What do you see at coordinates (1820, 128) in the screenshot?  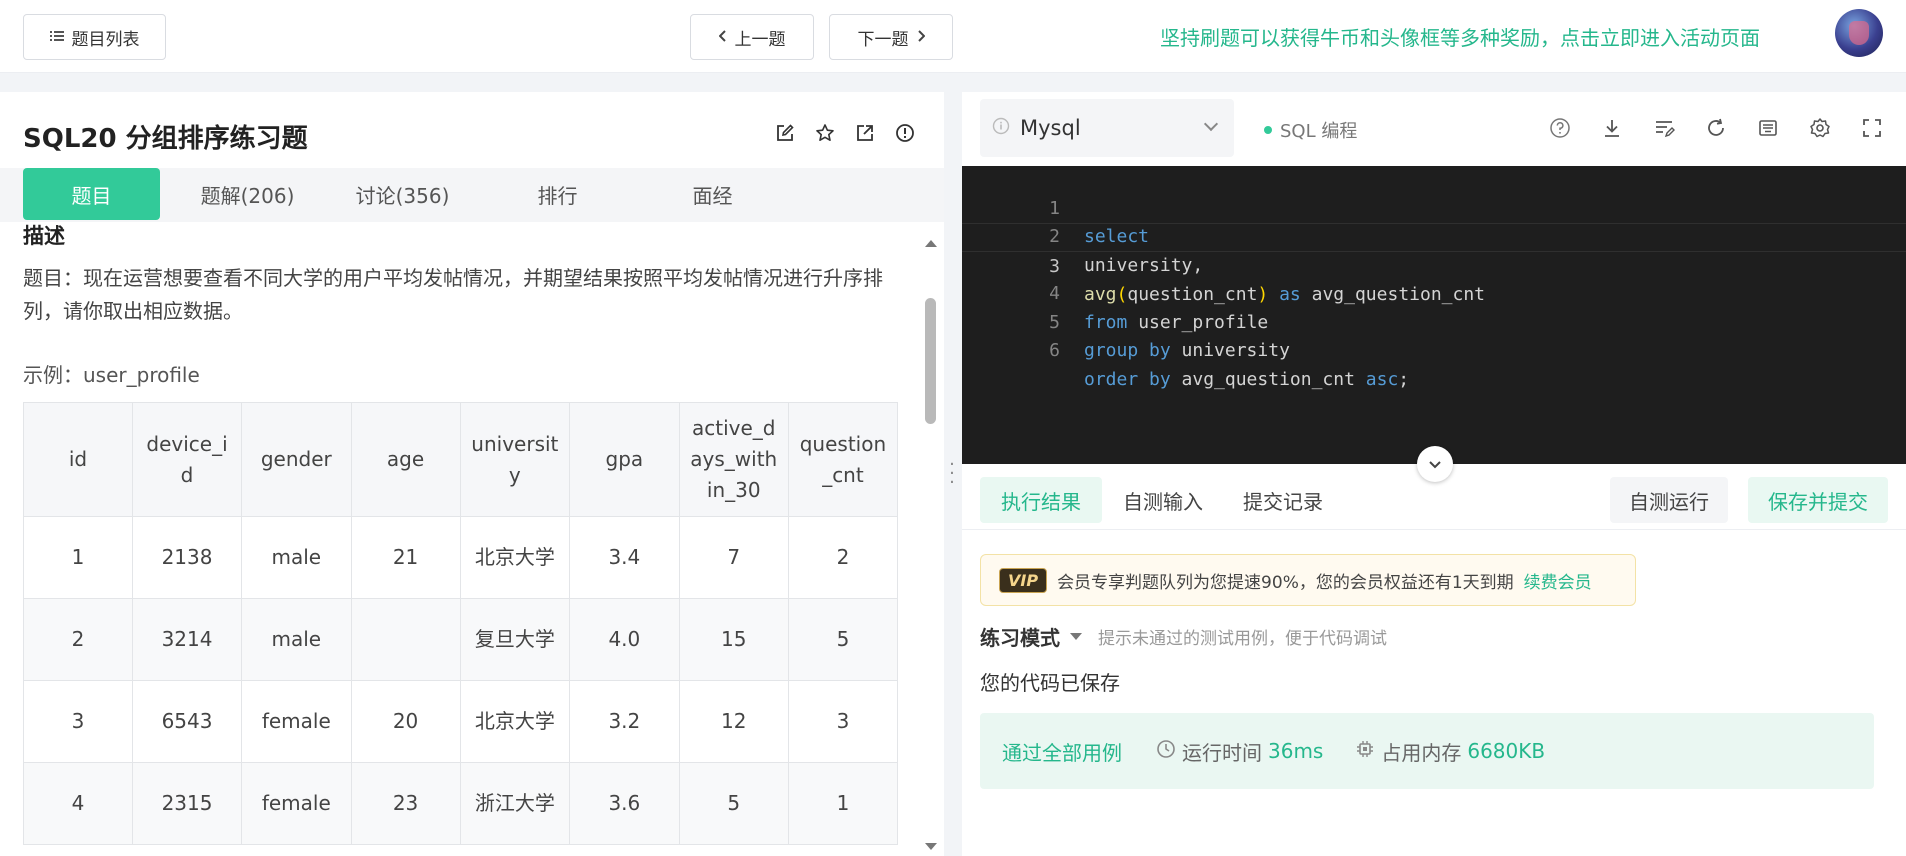 I see `settings-icon` at bounding box center [1820, 128].